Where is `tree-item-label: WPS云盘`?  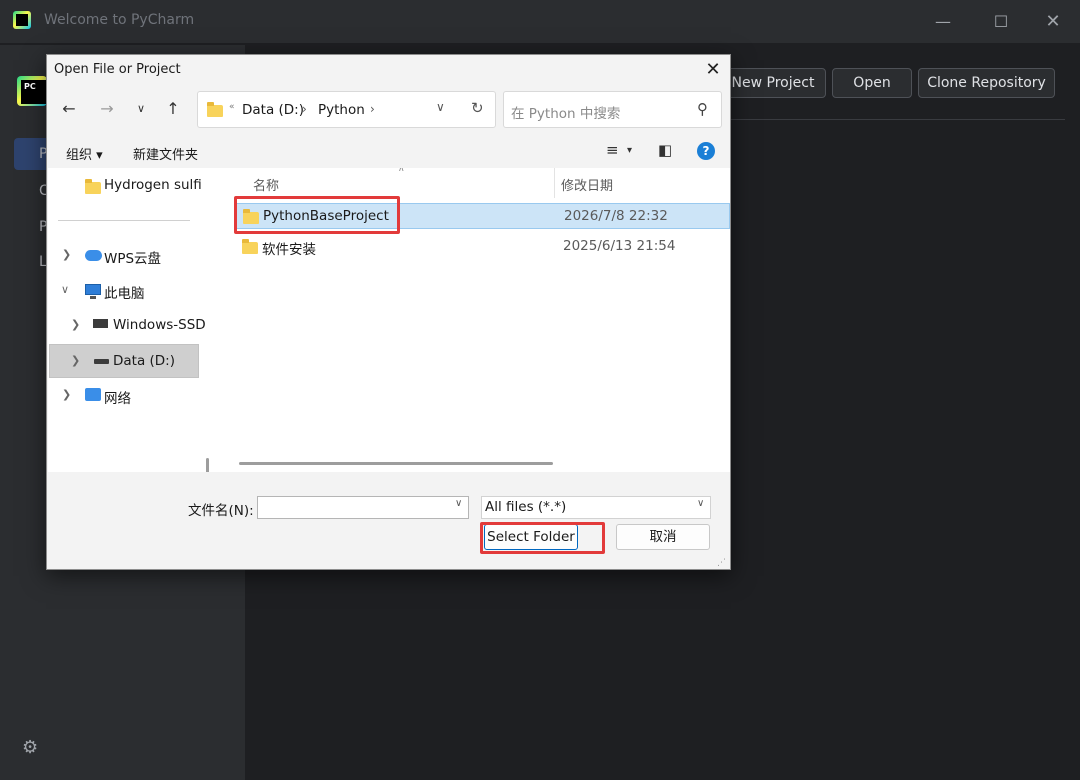
tree-item-label: WPS云盘 is located at coordinates (133, 259).